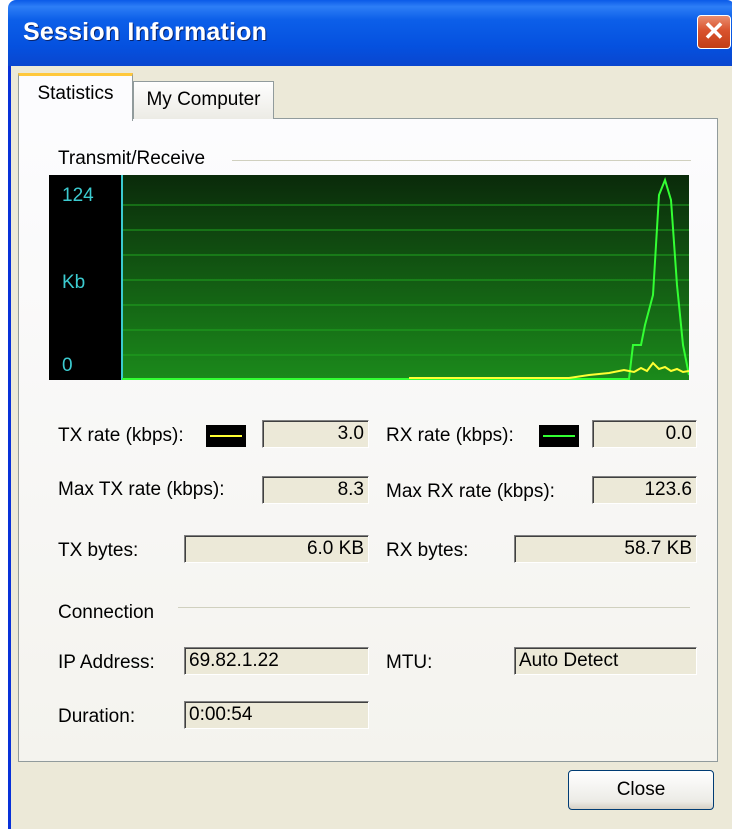 This screenshot has height=829, width=732. Describe the element at coordinates (276, 661) in the screenshot. I see `ip-address-field: 69.82.1.22` at that location.